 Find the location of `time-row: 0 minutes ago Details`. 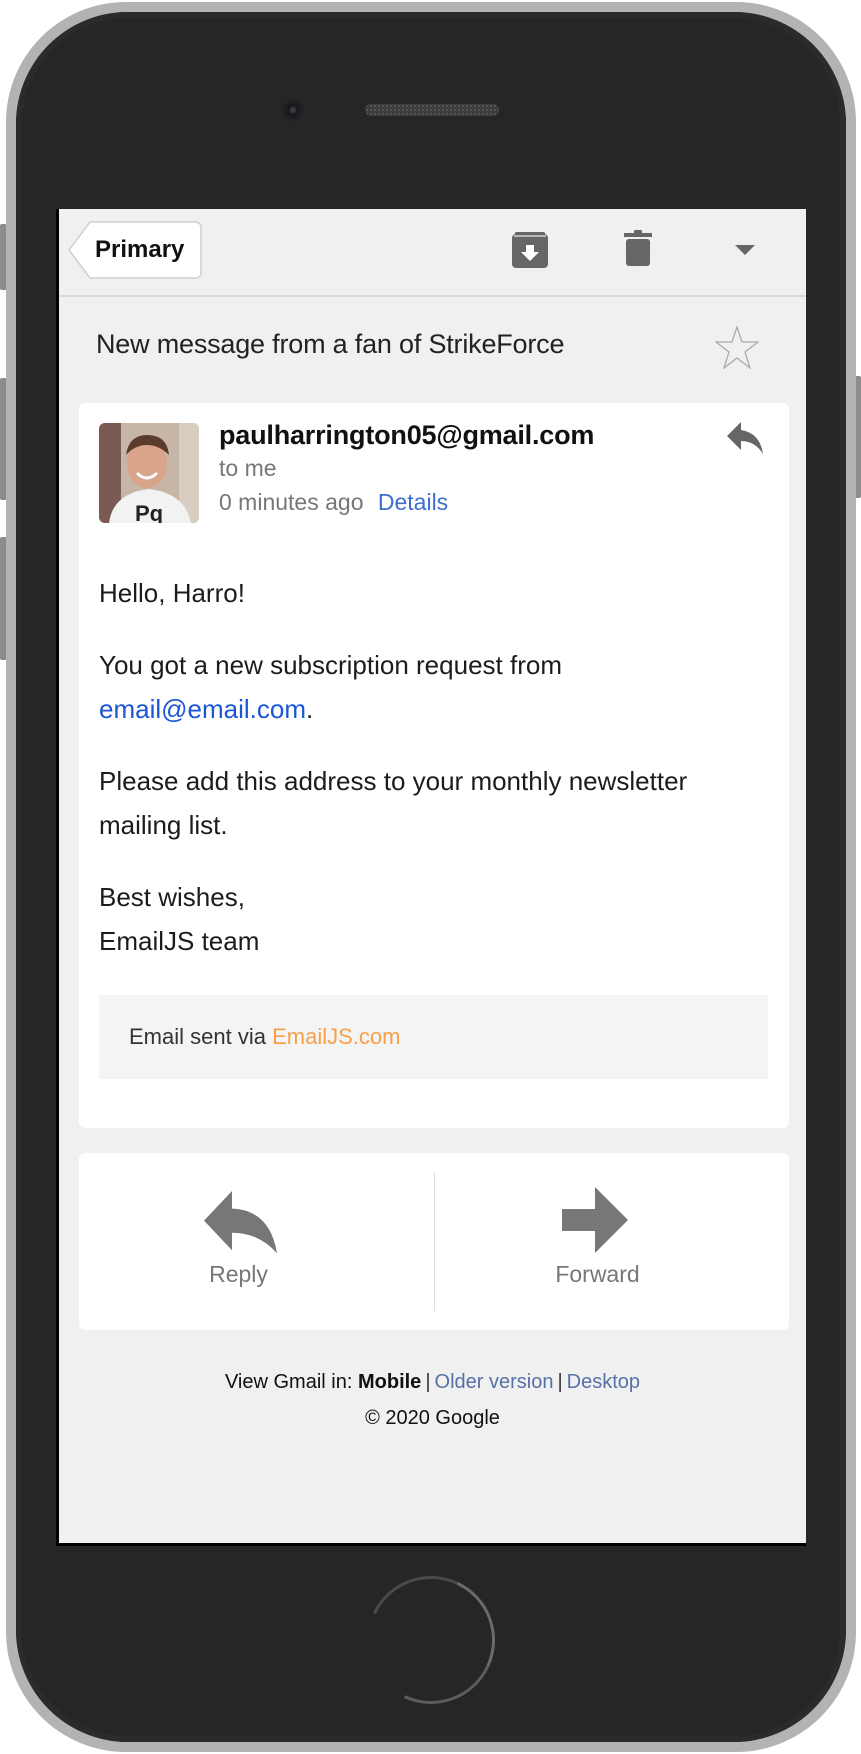

time-row: 0 minutes ago Details is located at coordinates (333, 502).